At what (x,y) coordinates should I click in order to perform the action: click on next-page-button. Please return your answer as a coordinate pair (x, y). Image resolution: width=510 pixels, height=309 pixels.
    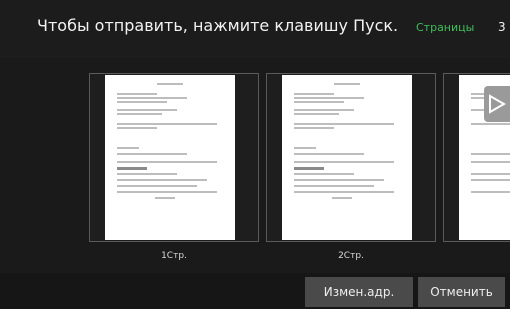
    Looking at the image, I should click on (497, 104).